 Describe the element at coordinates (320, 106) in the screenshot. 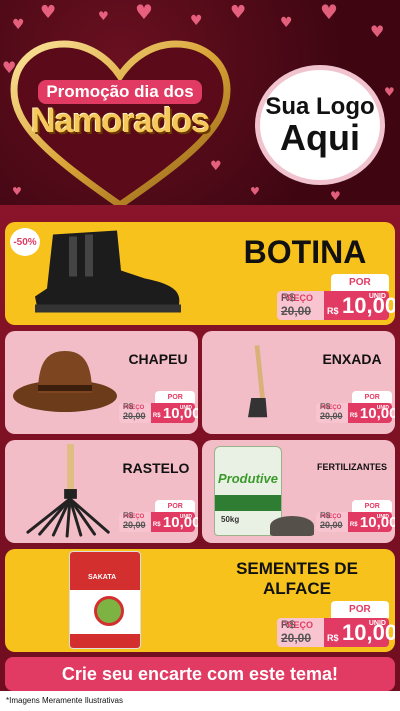

I see `logo-line1: Sua Logo` at that location.